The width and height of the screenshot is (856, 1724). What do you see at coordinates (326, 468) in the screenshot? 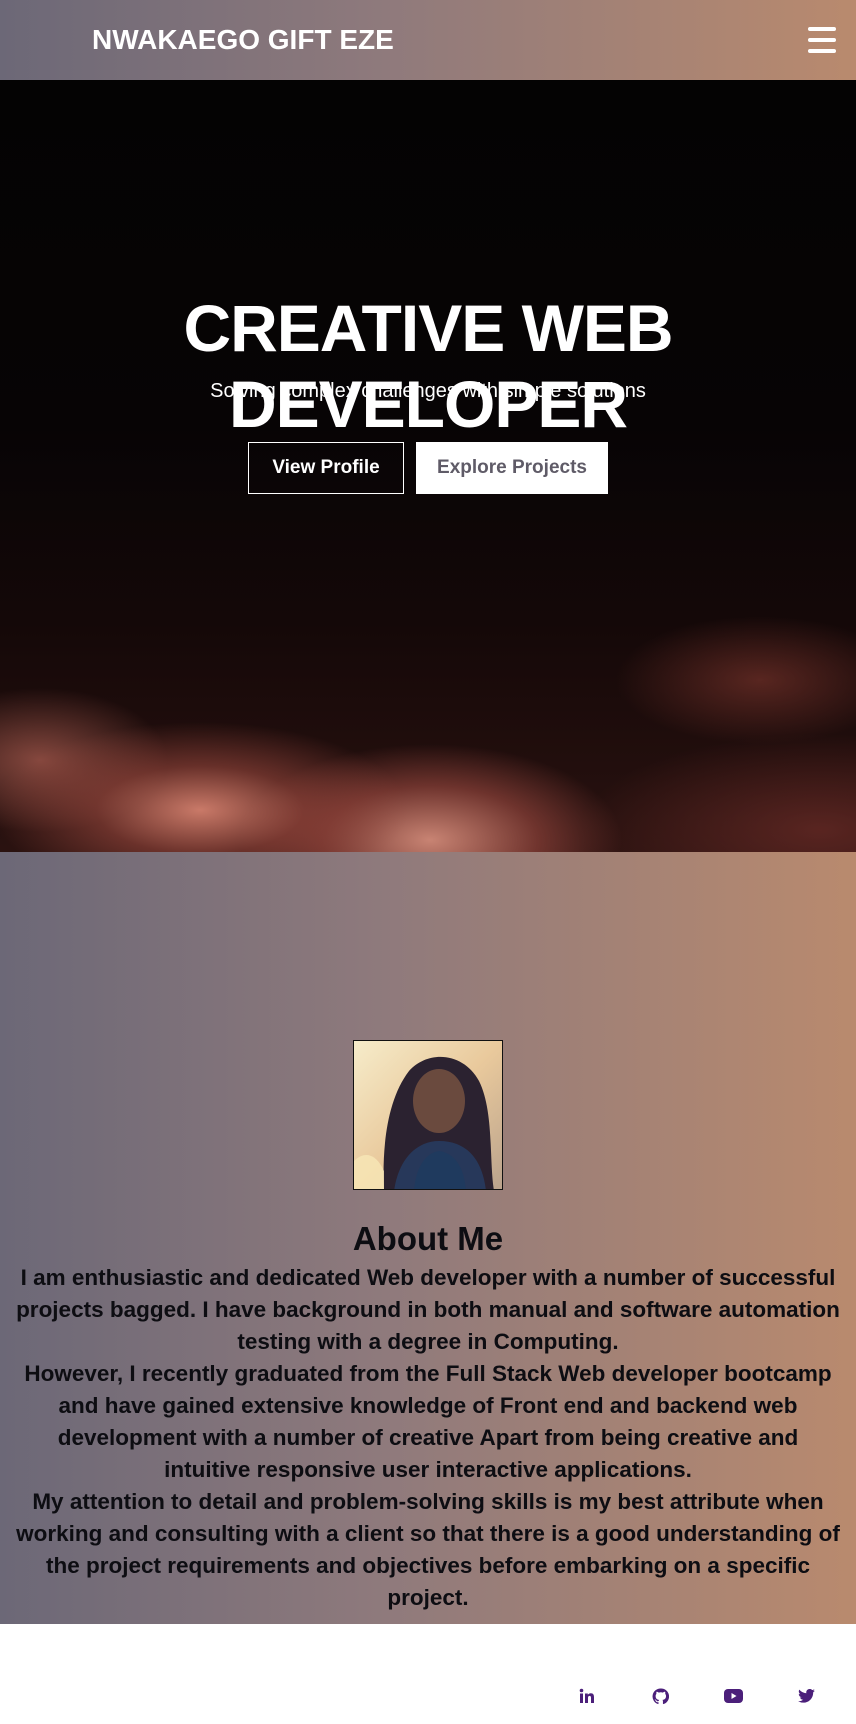
I see `view-profile-button: View Profile` at bounding box center [326, 468].